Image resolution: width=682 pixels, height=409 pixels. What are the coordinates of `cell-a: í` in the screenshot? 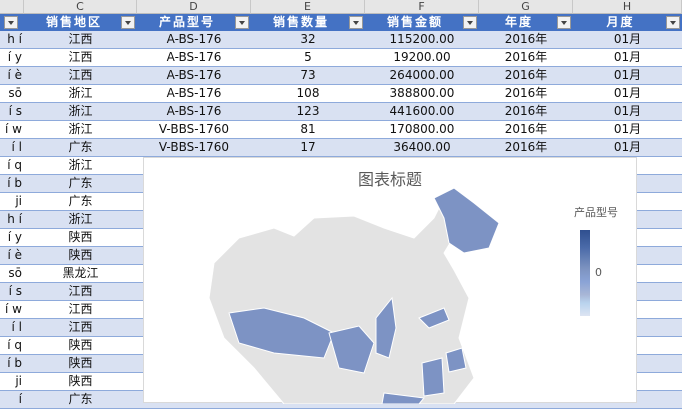 It's located at (12, 399).